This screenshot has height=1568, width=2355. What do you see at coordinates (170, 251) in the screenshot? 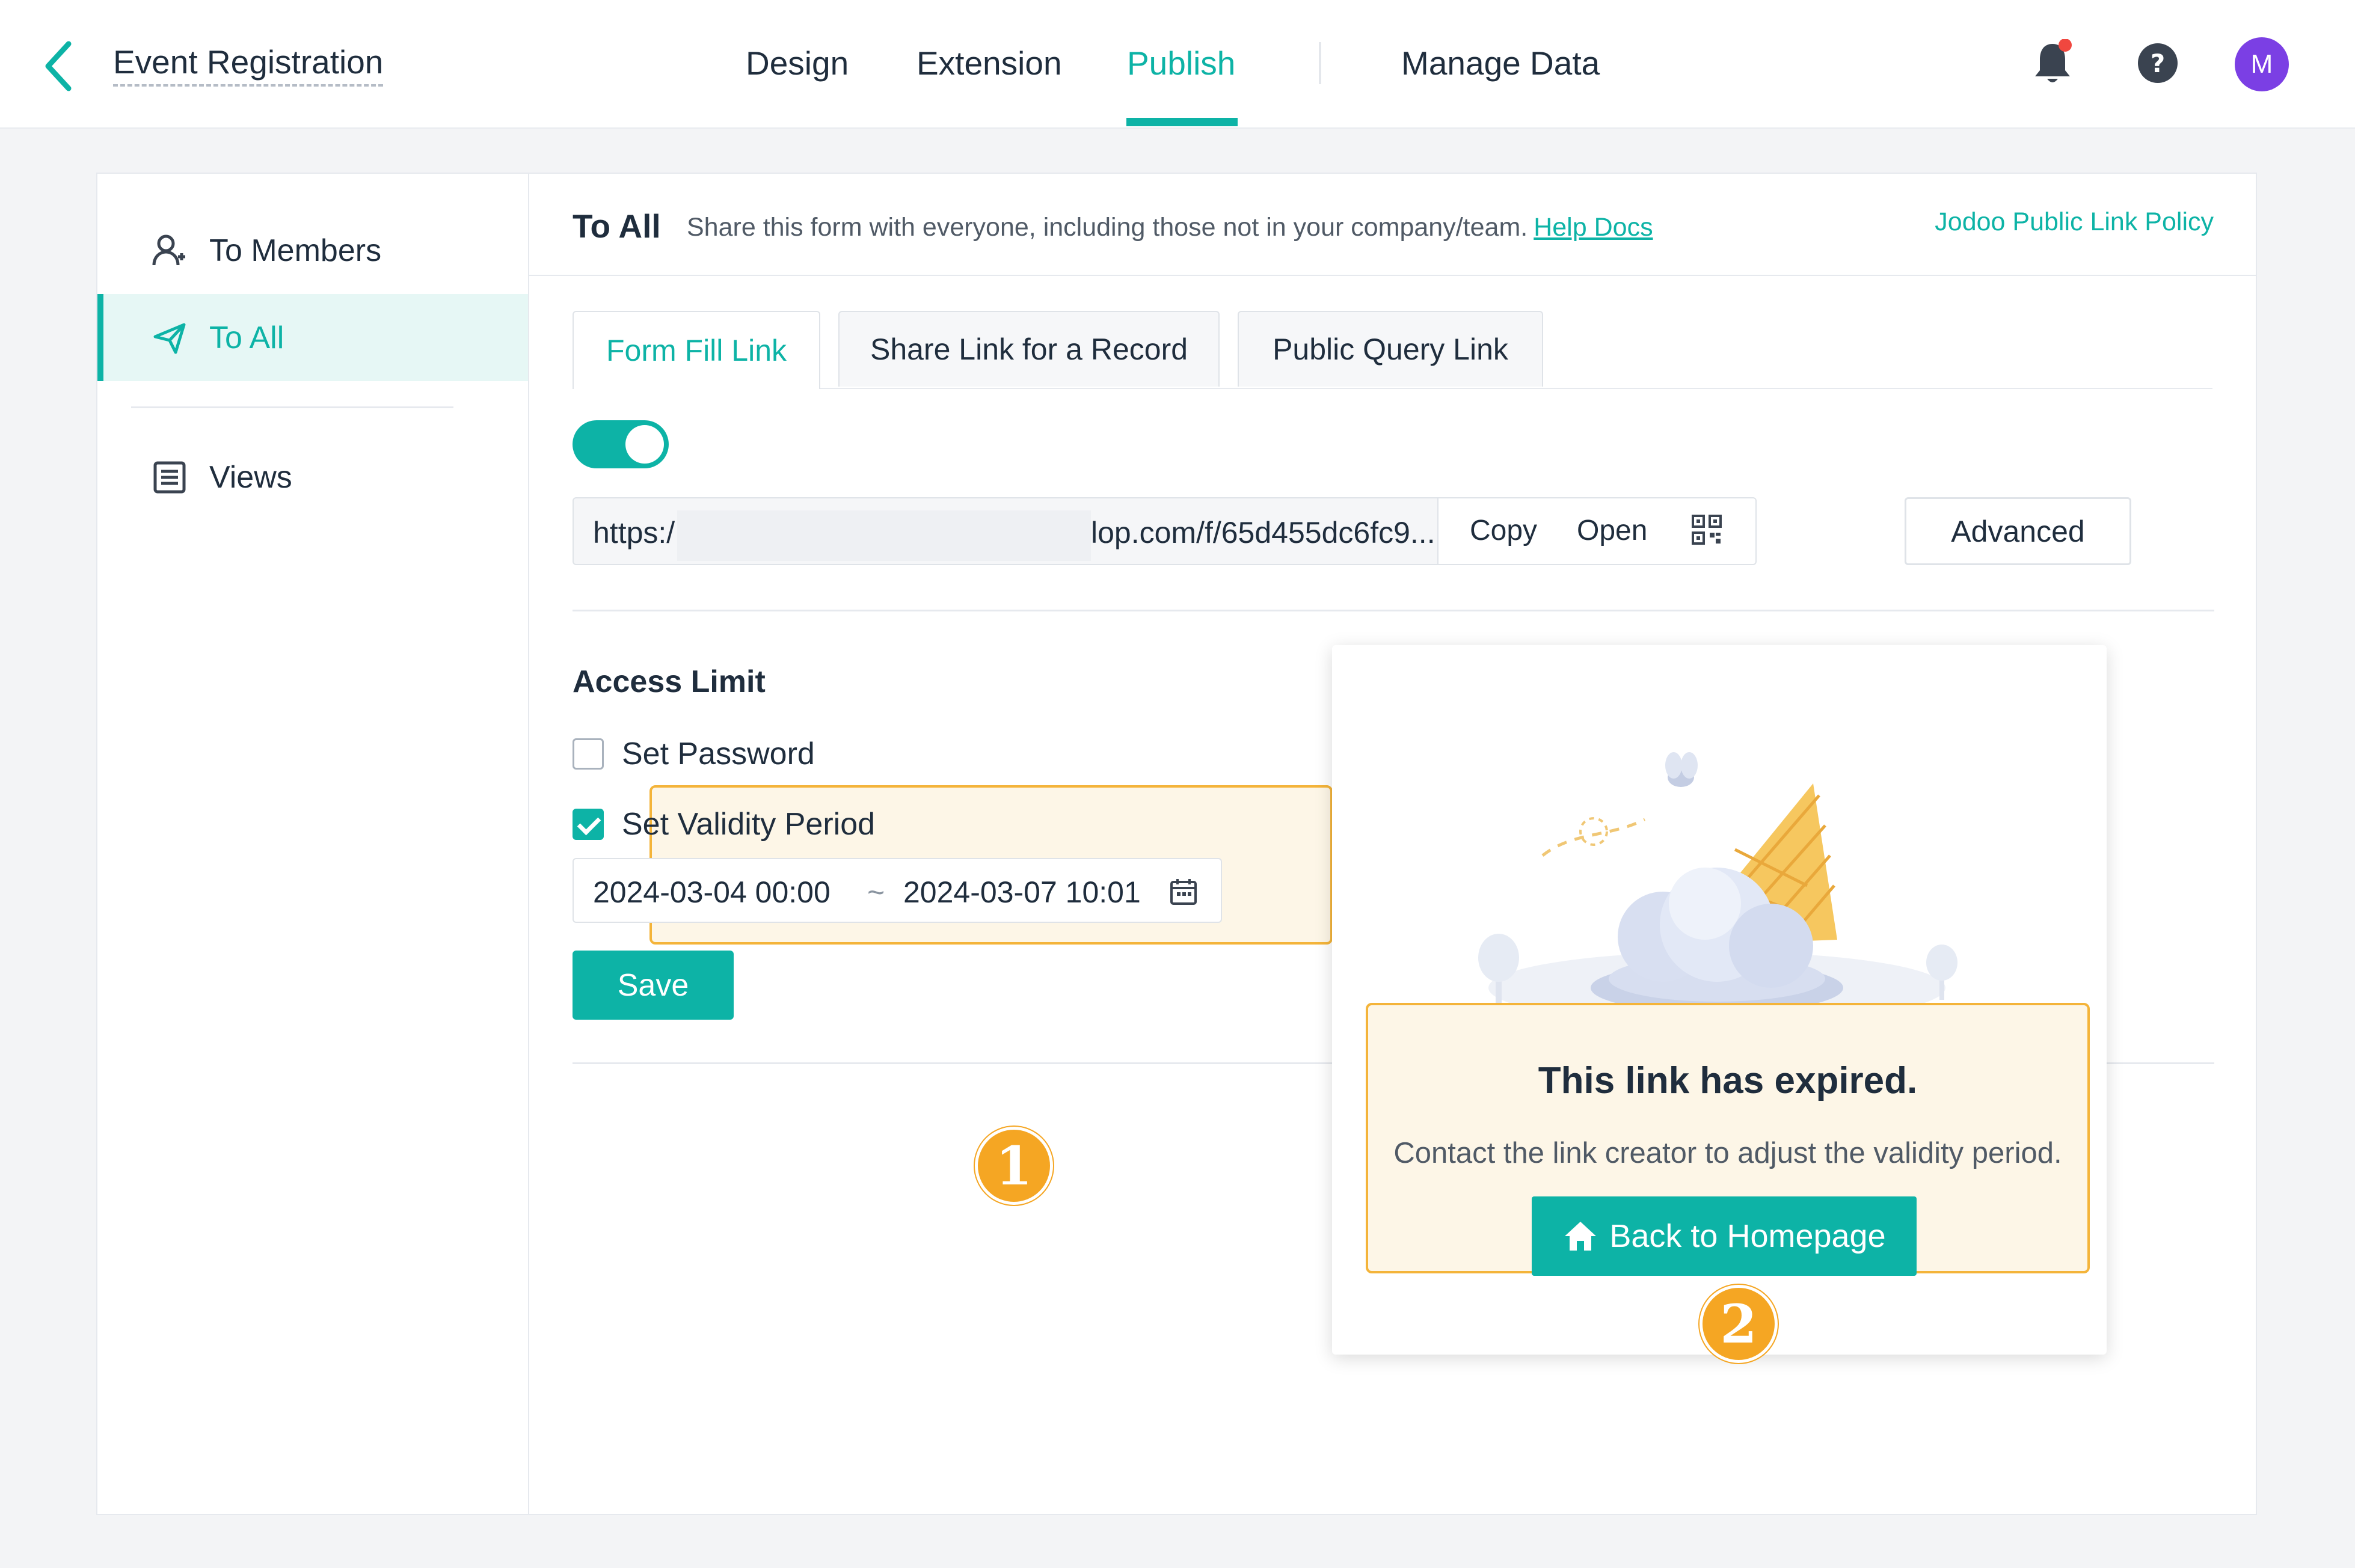
I see `members-icon` at bounding box center [170, 251].